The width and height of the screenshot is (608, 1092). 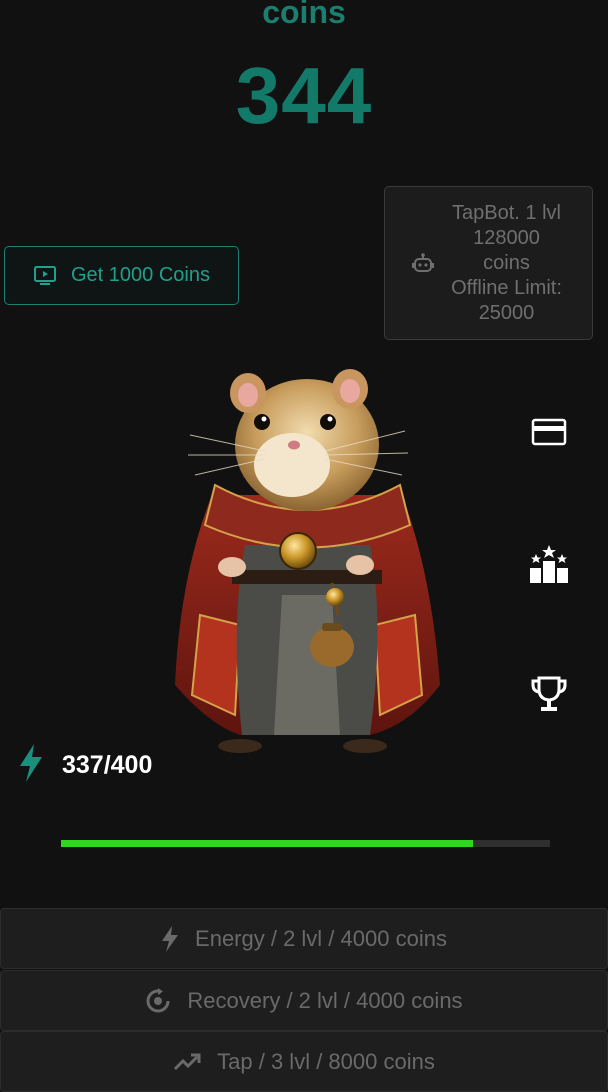 I want to click on trophy-icon, so click(x=549, y=696).